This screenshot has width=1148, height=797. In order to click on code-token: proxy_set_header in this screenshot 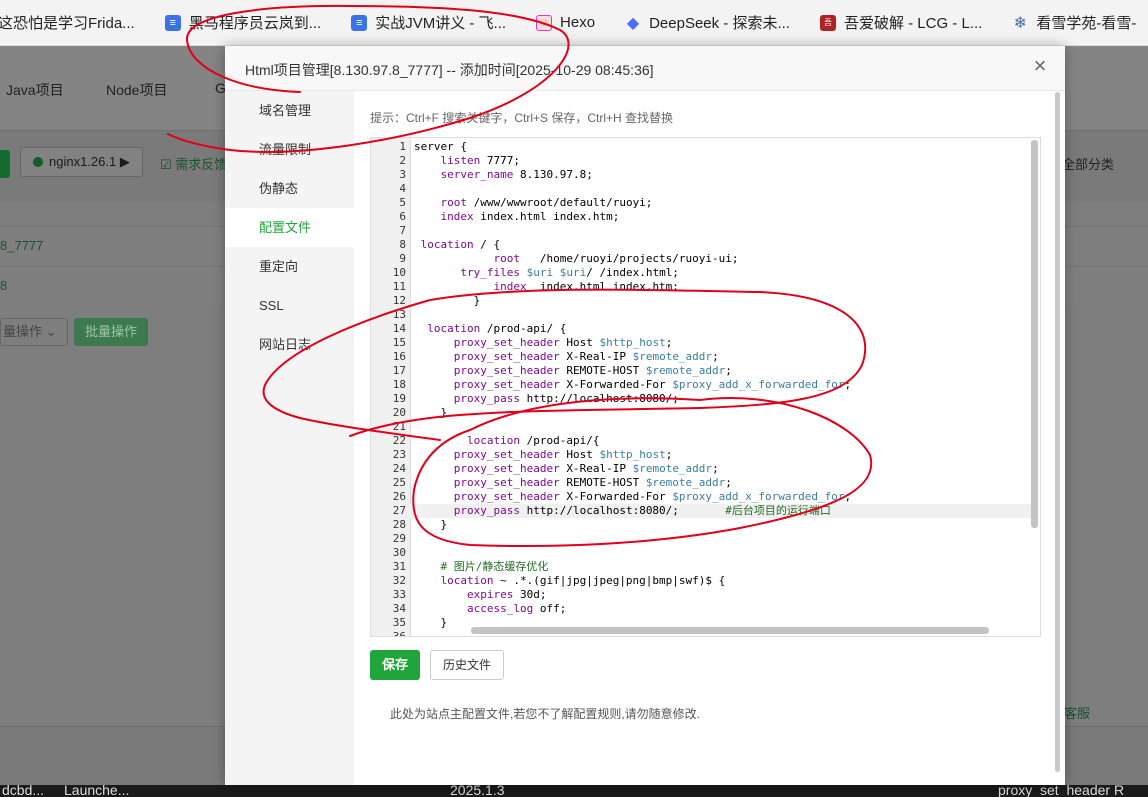, I will do `click(506, 482)`.